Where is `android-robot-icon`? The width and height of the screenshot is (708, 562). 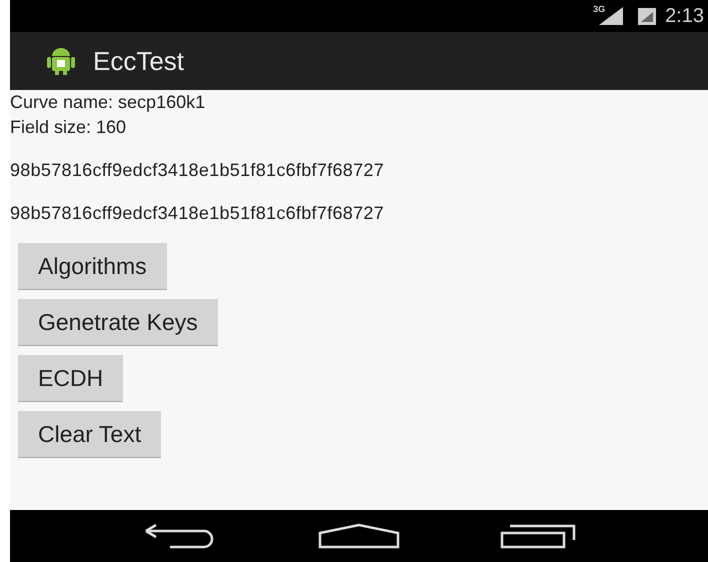 android-robot-icon is located at coordinates (61, 61).